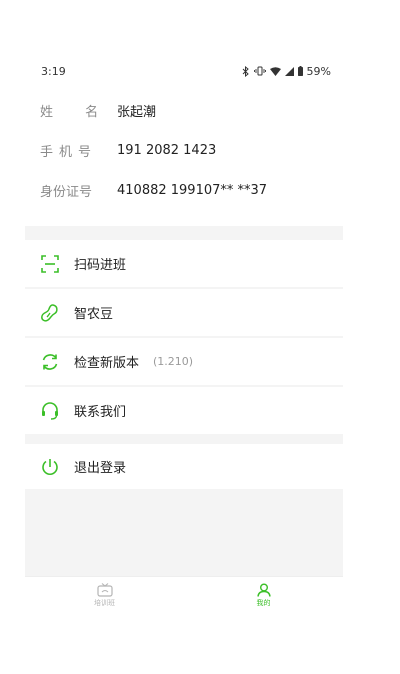 This screenshot has width=400, height=674. What do you see at coordinates (184, 410) in the screenshot?
I see `contact-us-item: 联系我们` at bounding box center [184, 410].